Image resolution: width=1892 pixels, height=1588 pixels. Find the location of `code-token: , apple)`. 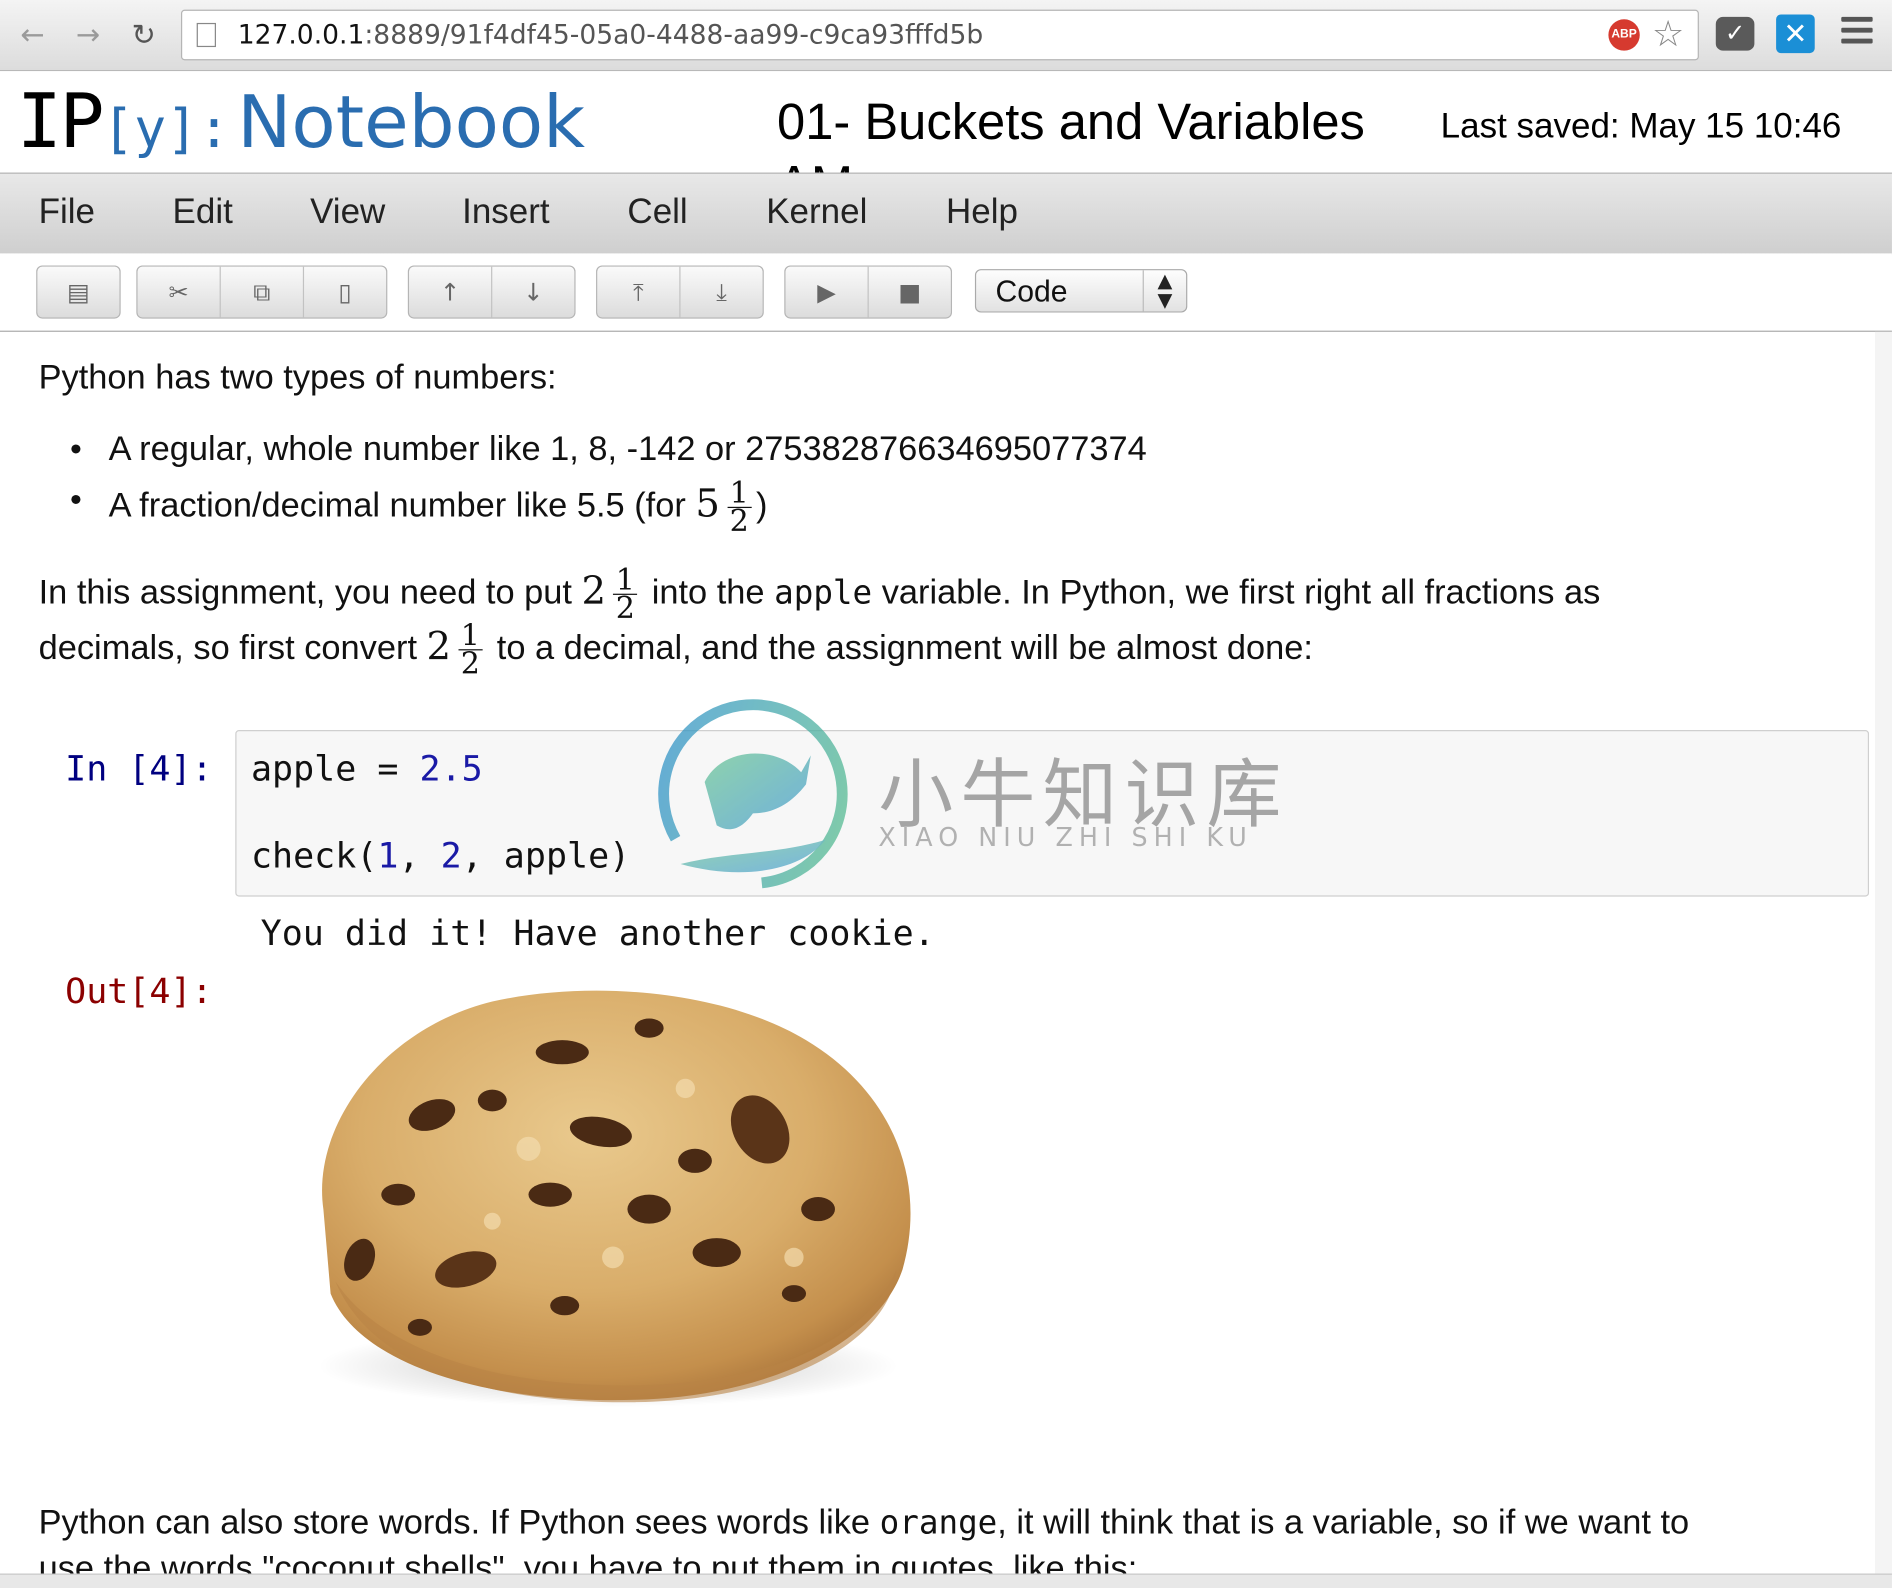

code-token: , apple) is located at coordinates (546, 856).